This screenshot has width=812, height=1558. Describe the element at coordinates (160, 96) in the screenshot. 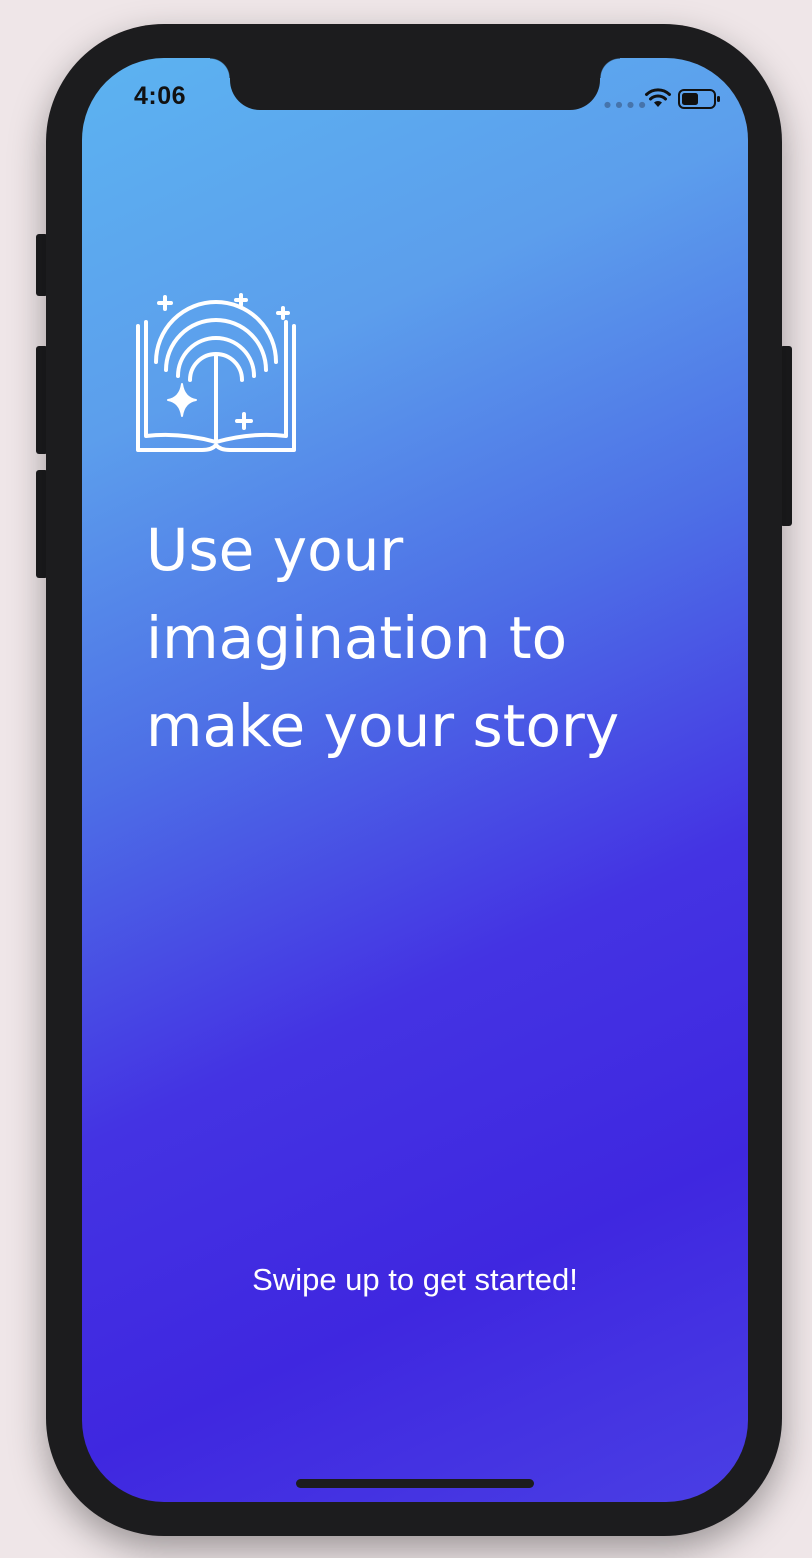

I see `status-time: 4:06` at that location.